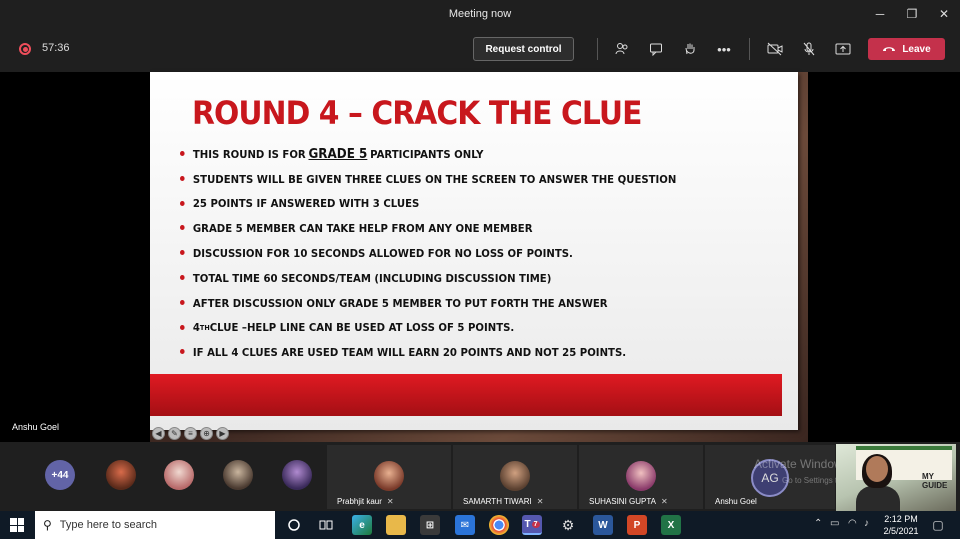  Describe the element at coordinates (465, 525) in the screenshot. I see `mail-icon: ✉` at that location.